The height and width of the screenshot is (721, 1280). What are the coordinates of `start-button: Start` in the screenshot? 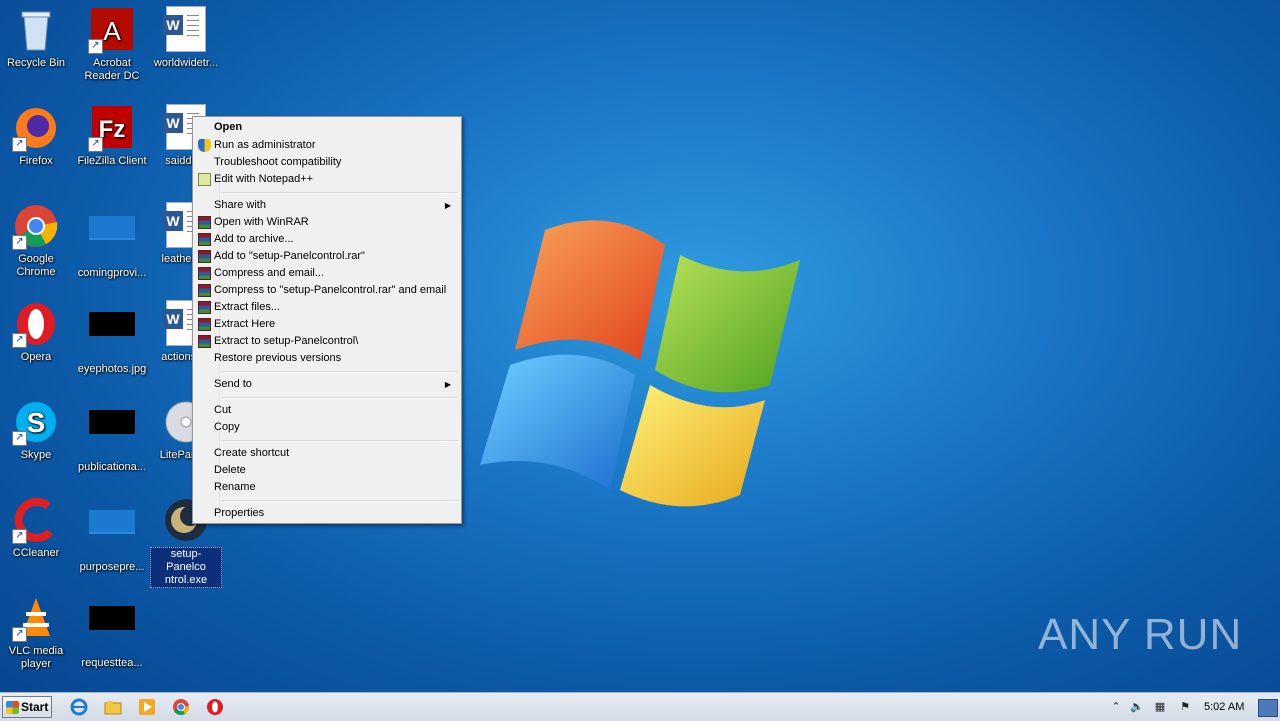 It's located at (27, 707).